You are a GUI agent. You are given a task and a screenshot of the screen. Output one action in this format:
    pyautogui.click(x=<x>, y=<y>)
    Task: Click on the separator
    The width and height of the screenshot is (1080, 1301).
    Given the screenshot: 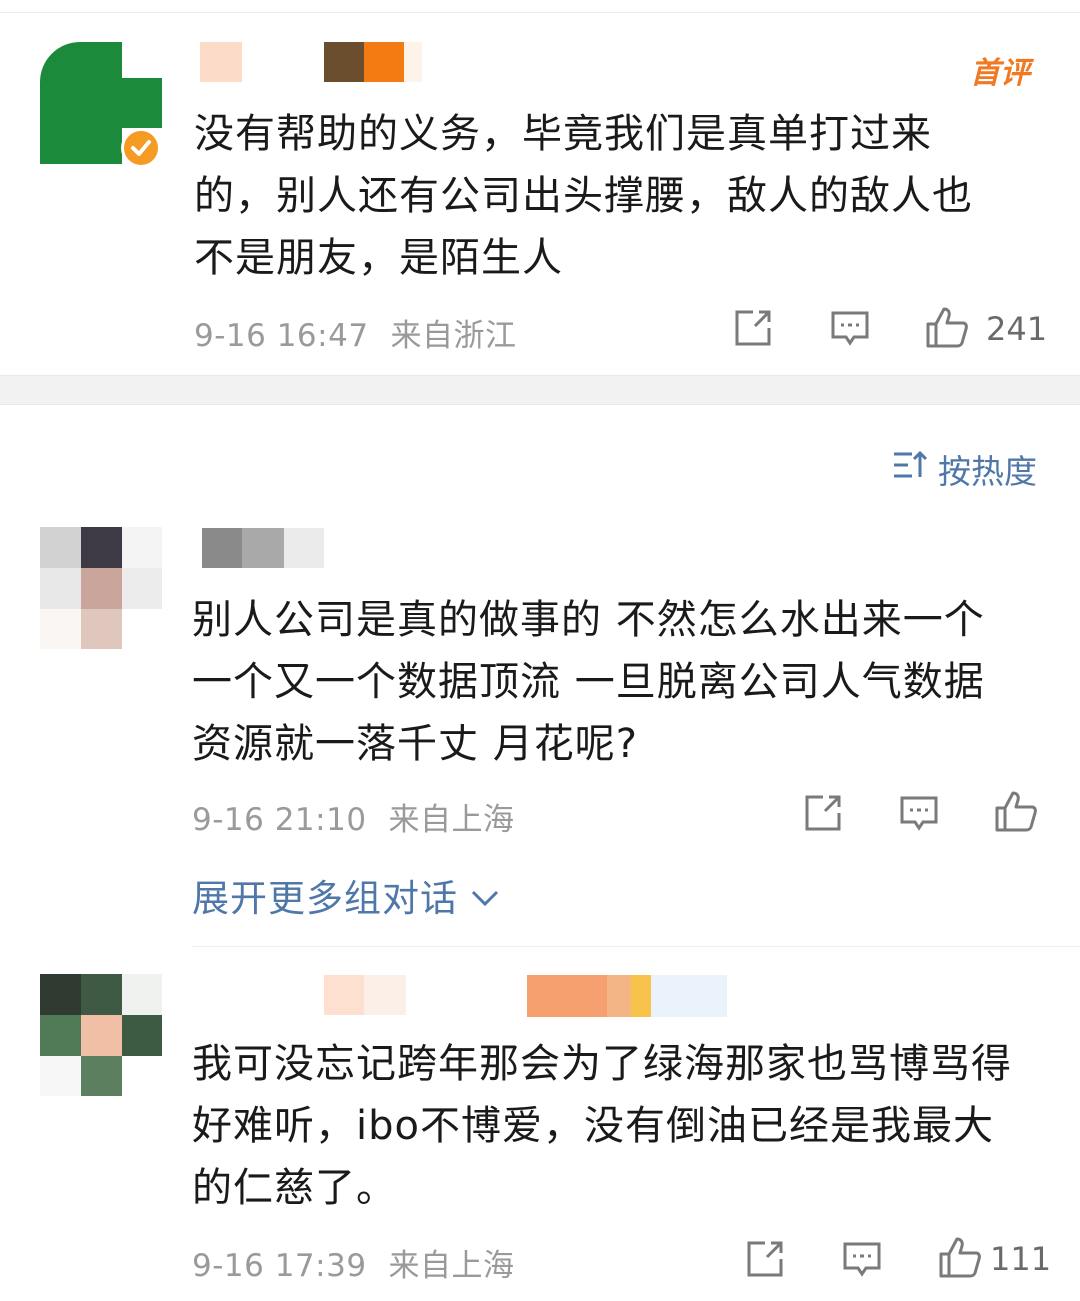 What is the action you would take?
    pyautogui.click(x=636, y=946)
    